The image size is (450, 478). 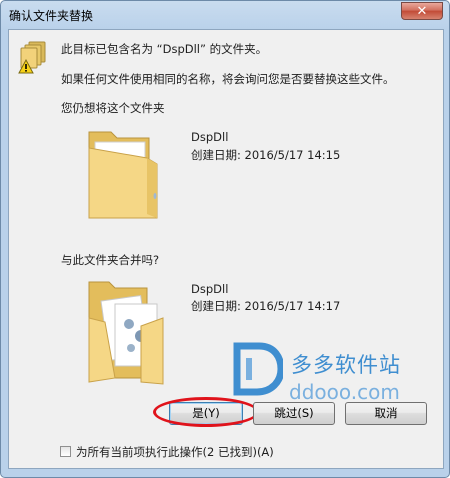 I want to click on skip-button: 跳过(S), so click(x=294, y=413).